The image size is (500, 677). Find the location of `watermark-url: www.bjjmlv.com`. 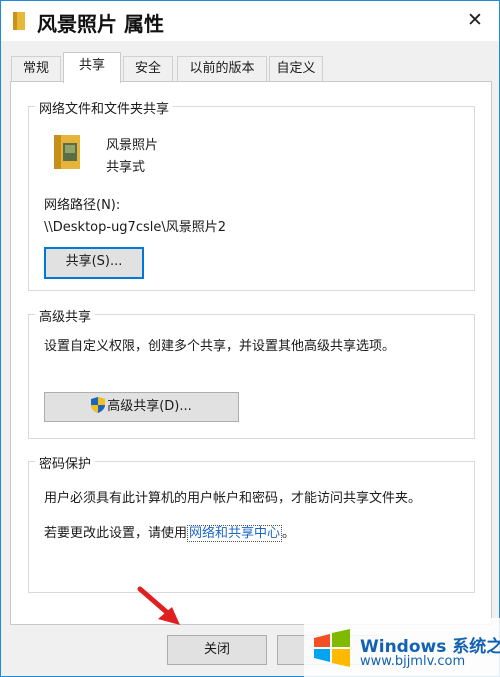

watermark-url: www.bjjmlv.com is located at coordinates (413, 661).